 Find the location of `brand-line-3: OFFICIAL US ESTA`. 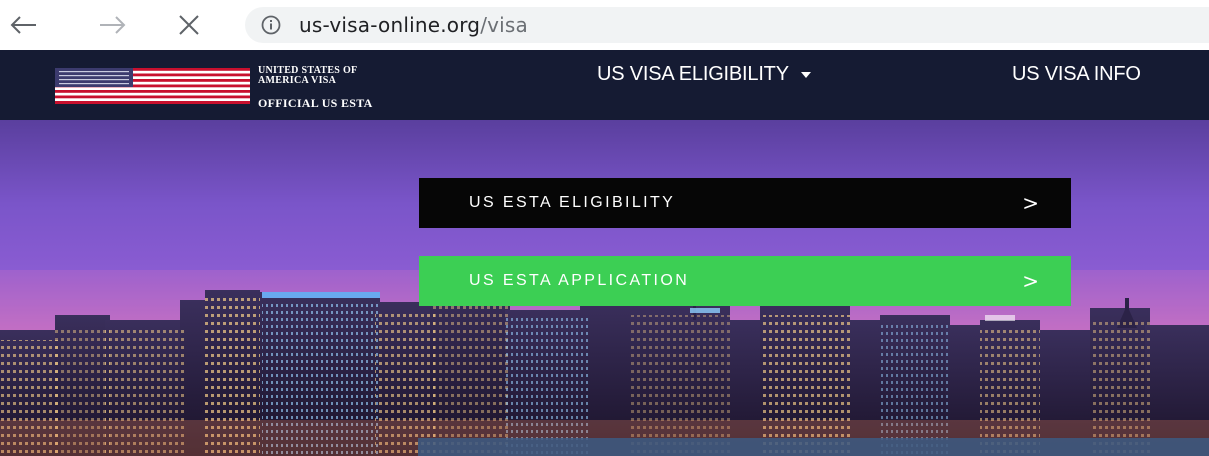

brand-line-3: OFFICIAL US ESTA is located at coordinates (315, 103).